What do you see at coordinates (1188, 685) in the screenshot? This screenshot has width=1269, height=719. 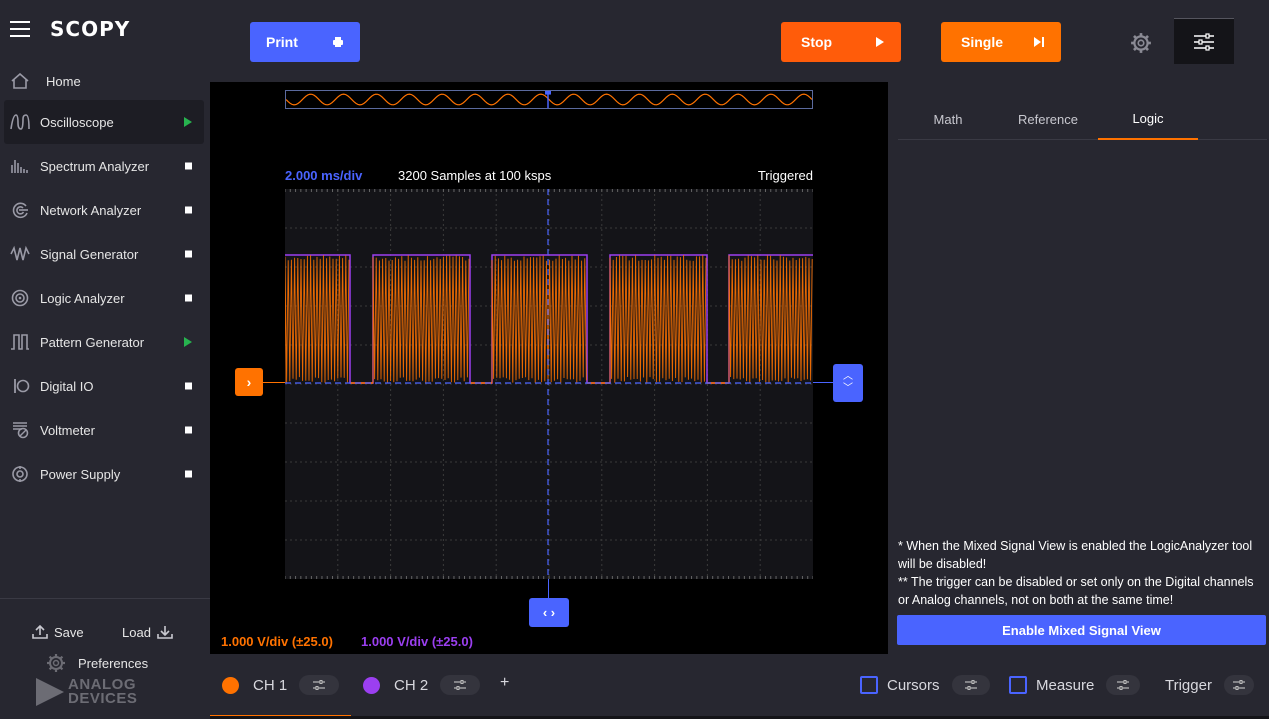 I see `trigger-label: Trigger` at bounding box center [1188, 685].